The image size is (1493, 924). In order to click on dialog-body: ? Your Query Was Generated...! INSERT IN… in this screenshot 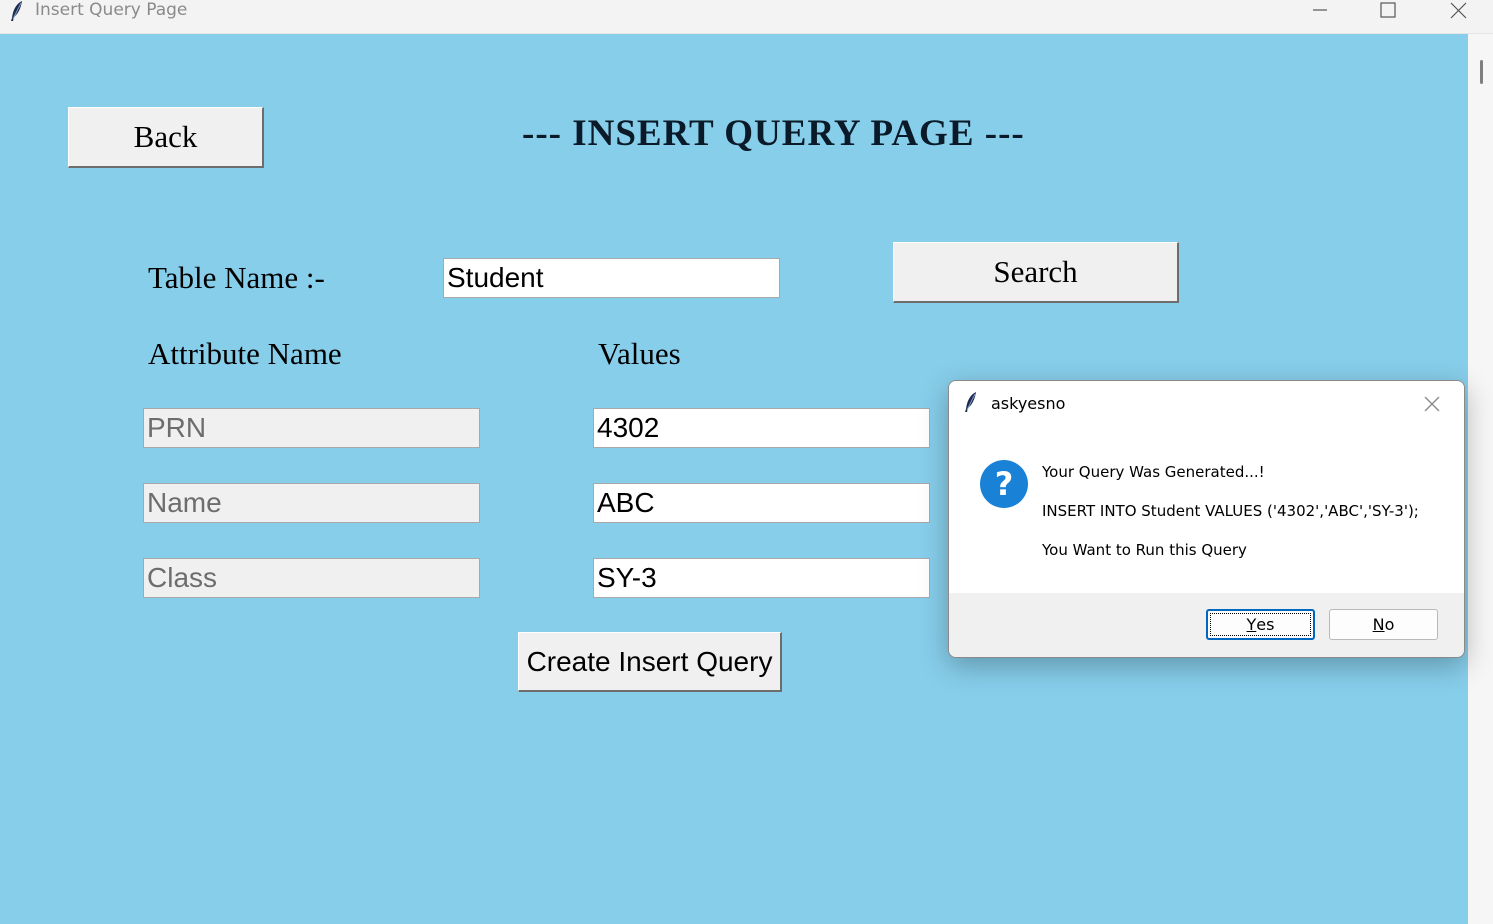, I will do `click(1206, 509)`.